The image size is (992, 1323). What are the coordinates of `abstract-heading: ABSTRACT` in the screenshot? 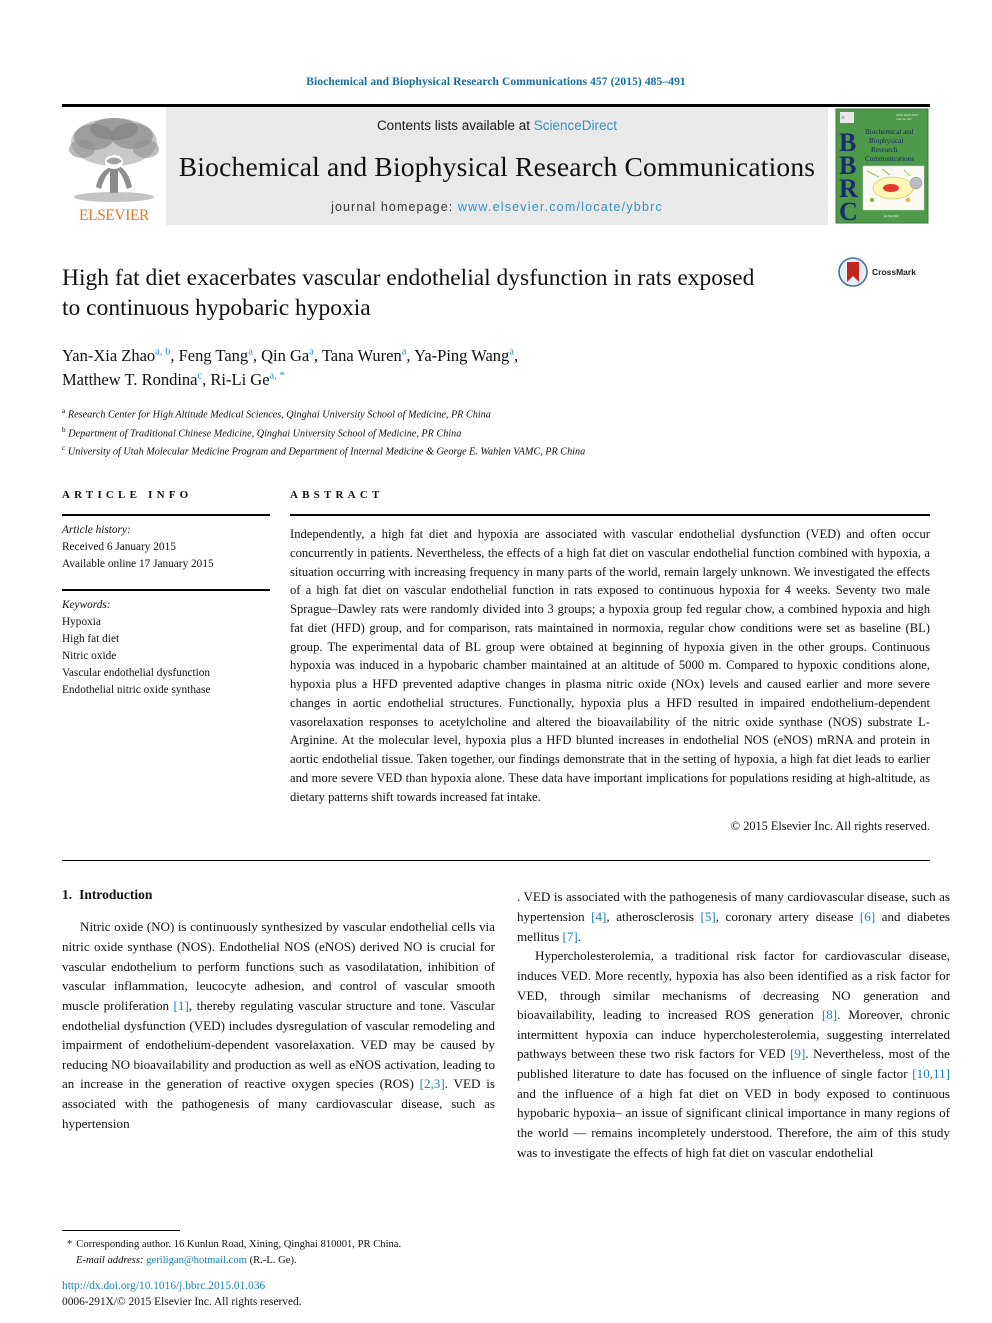 It's located at (337, 495).